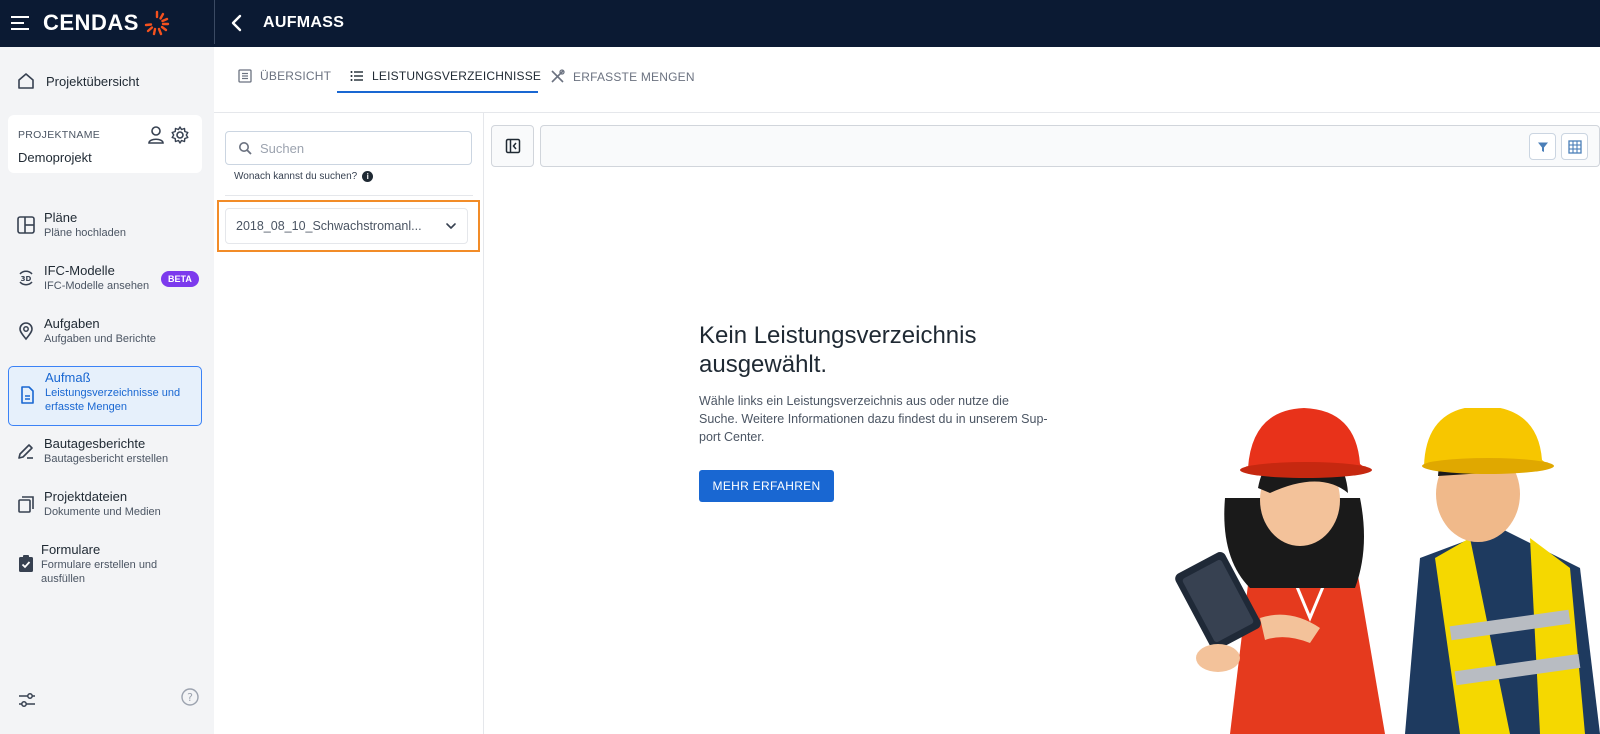  Describe the element at coordinates (26, 225) in the screenshot. I see `plans-icon` at that location.